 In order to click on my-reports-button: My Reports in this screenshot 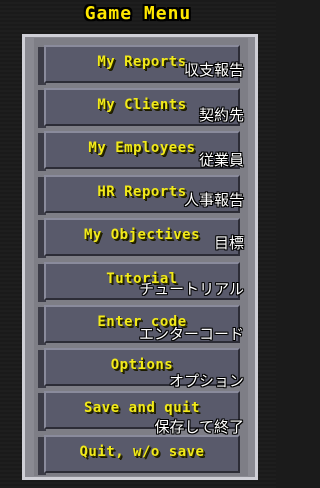, I will do `click(142, 64)`.